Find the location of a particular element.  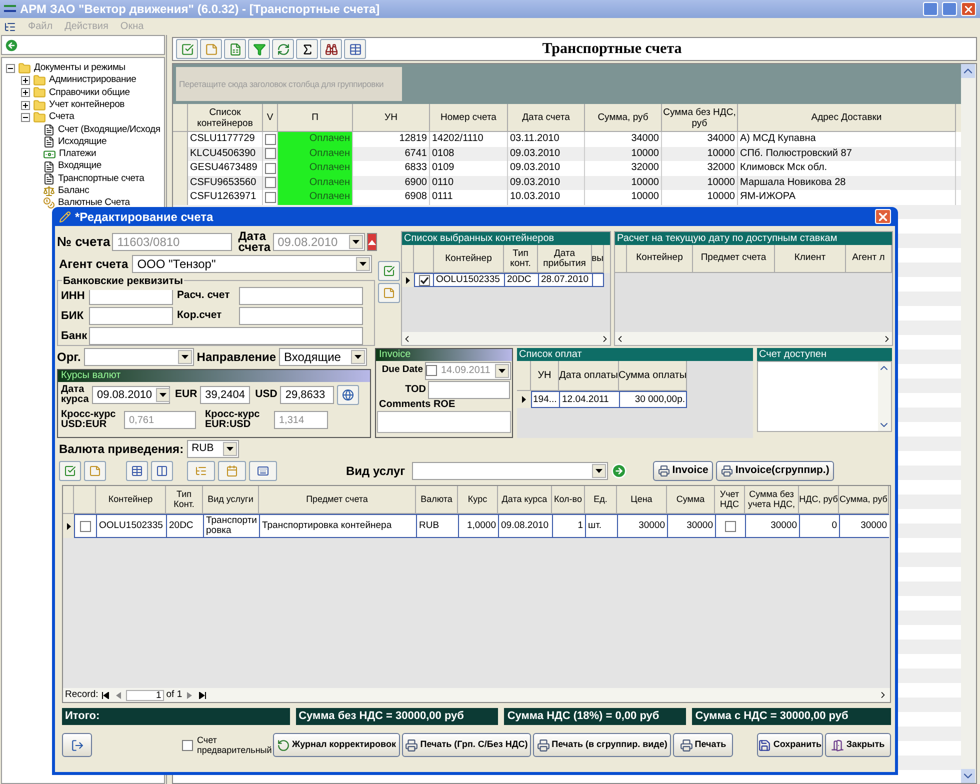

column-header: Сумма оплаты is located at coordinates (653, 376).